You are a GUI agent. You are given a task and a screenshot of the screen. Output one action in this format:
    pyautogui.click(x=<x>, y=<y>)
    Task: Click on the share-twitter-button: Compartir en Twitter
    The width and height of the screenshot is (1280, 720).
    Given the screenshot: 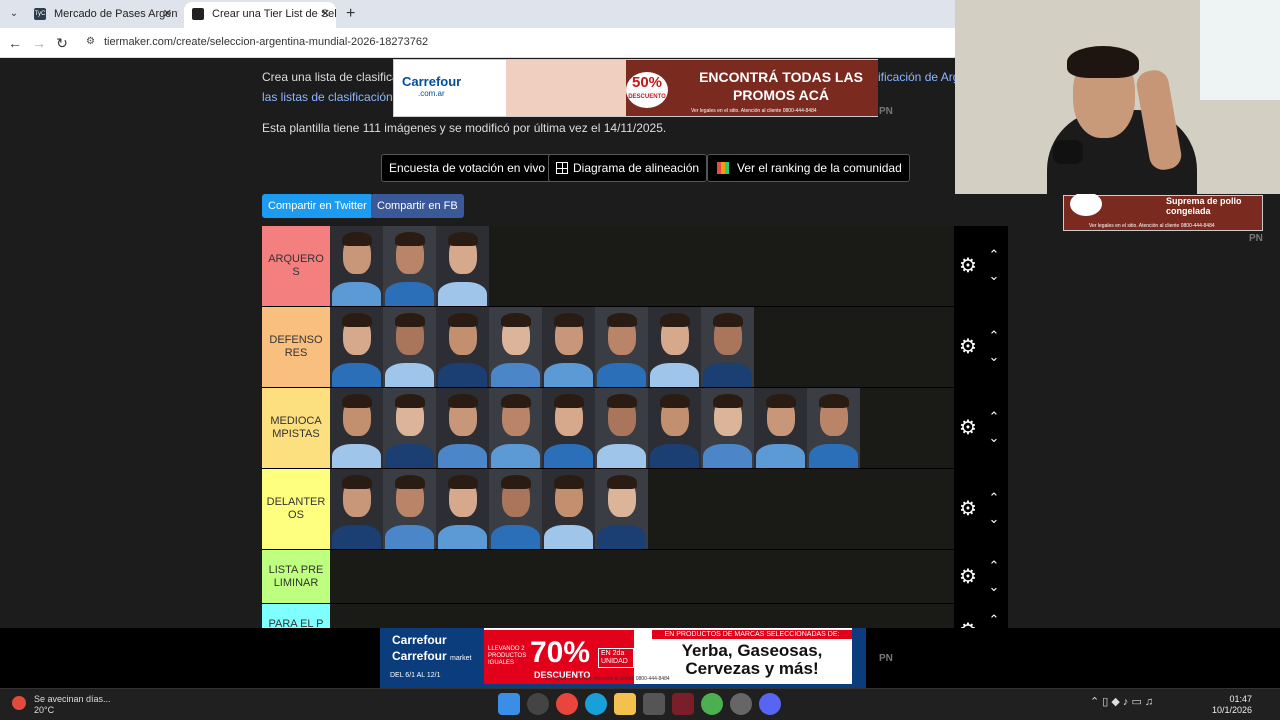 What is the action you would take?
    pyautogui.click(x=317, y=206)
    